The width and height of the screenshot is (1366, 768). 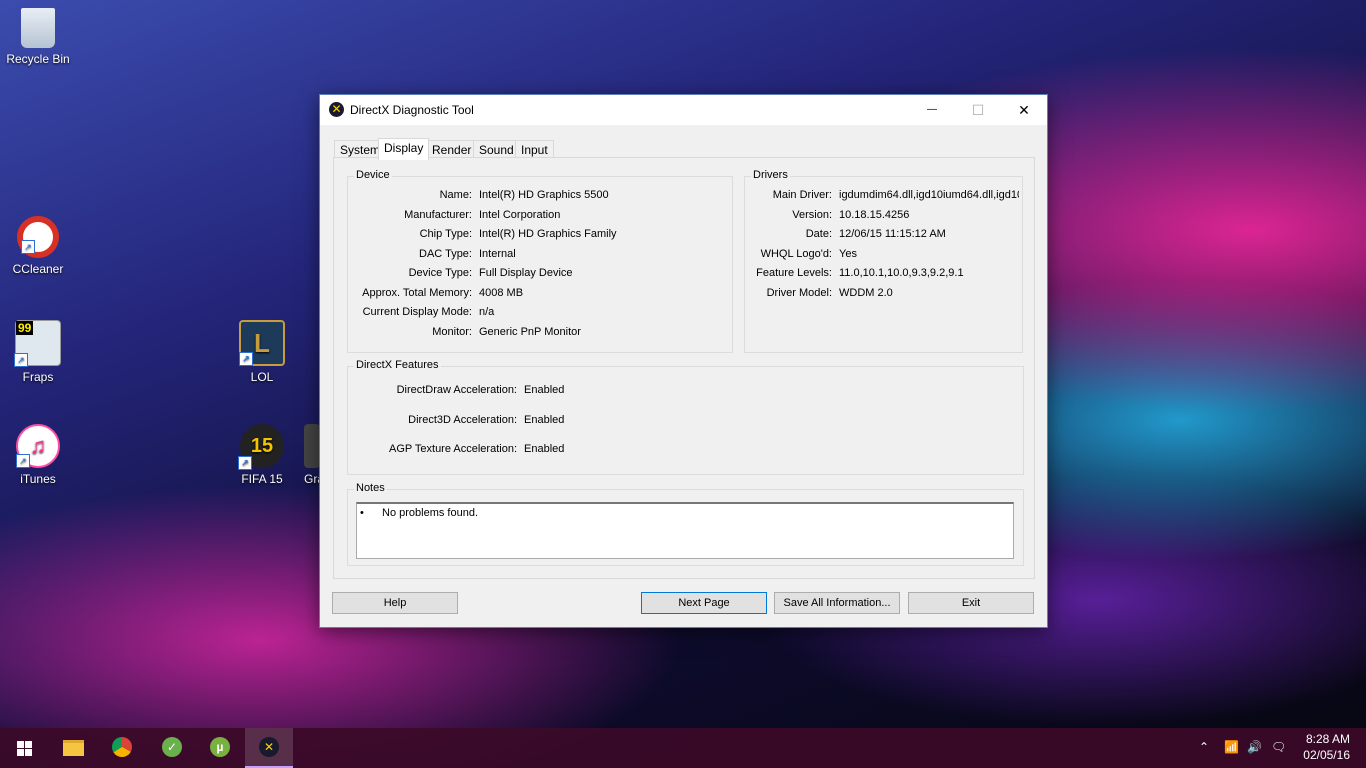 I want to click on driver-value: 12/06/15 11:15:12 AM, so click(x=892, y=234).